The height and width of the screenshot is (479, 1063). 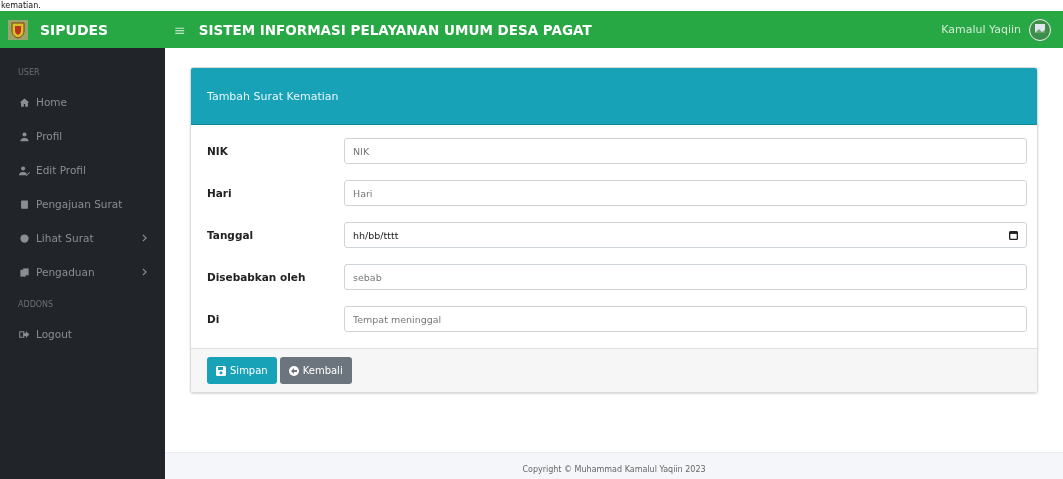 What do you see at coordinates (24, 136) in the screenshot?
I see `user-icon` at bounding box center [24, 136].